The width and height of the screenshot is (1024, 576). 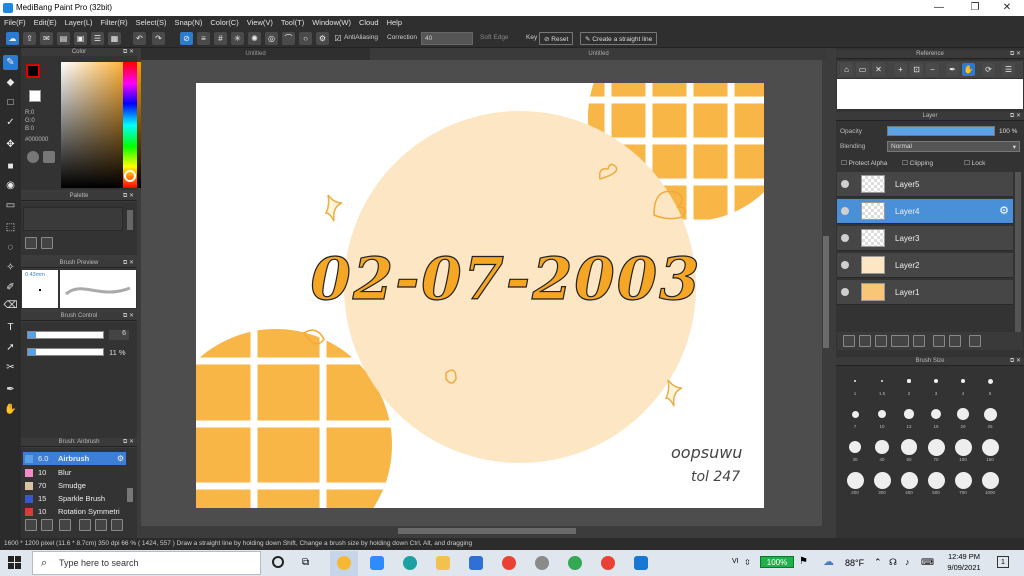 I want to click on brush-size-option: 10, so click(x=882, y=416).